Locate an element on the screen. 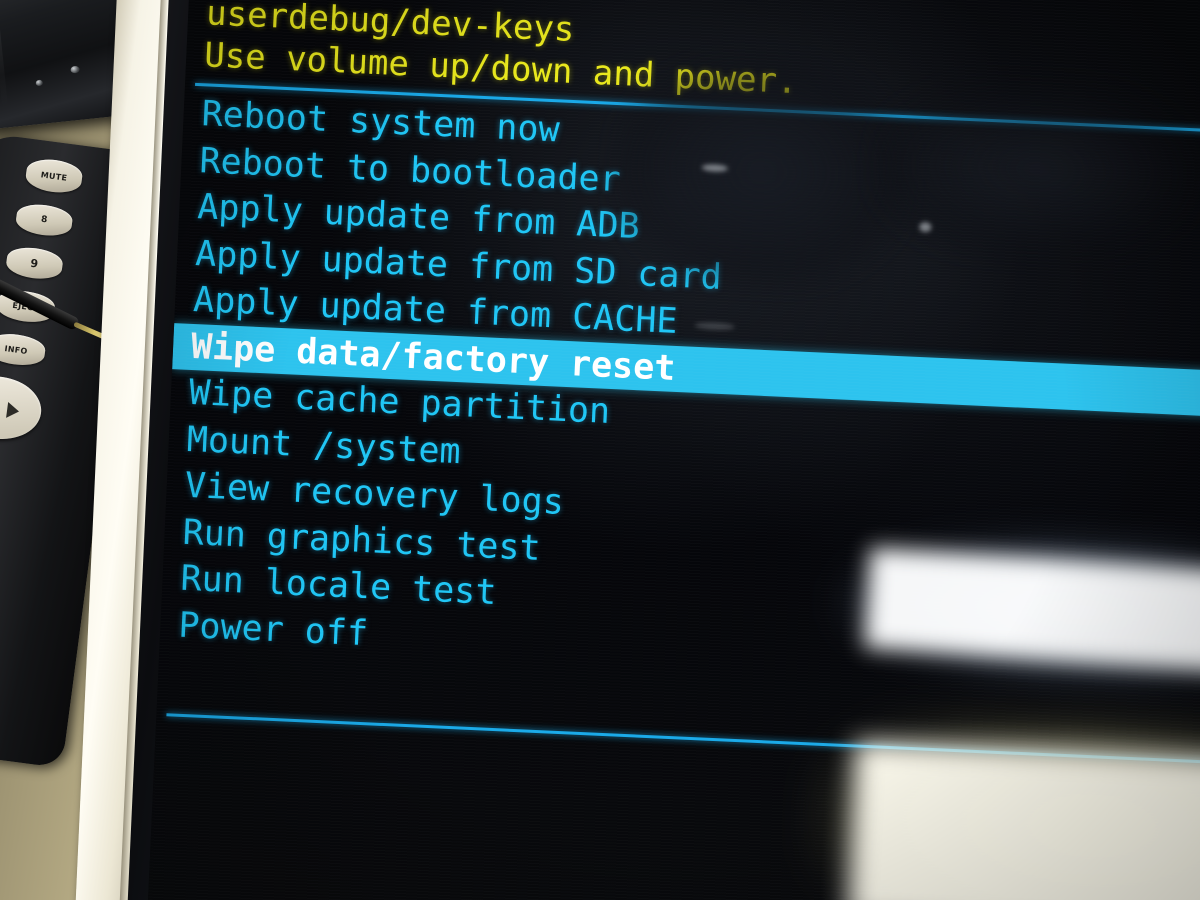  chevron-right-icon is located at coordinates (13, 410).